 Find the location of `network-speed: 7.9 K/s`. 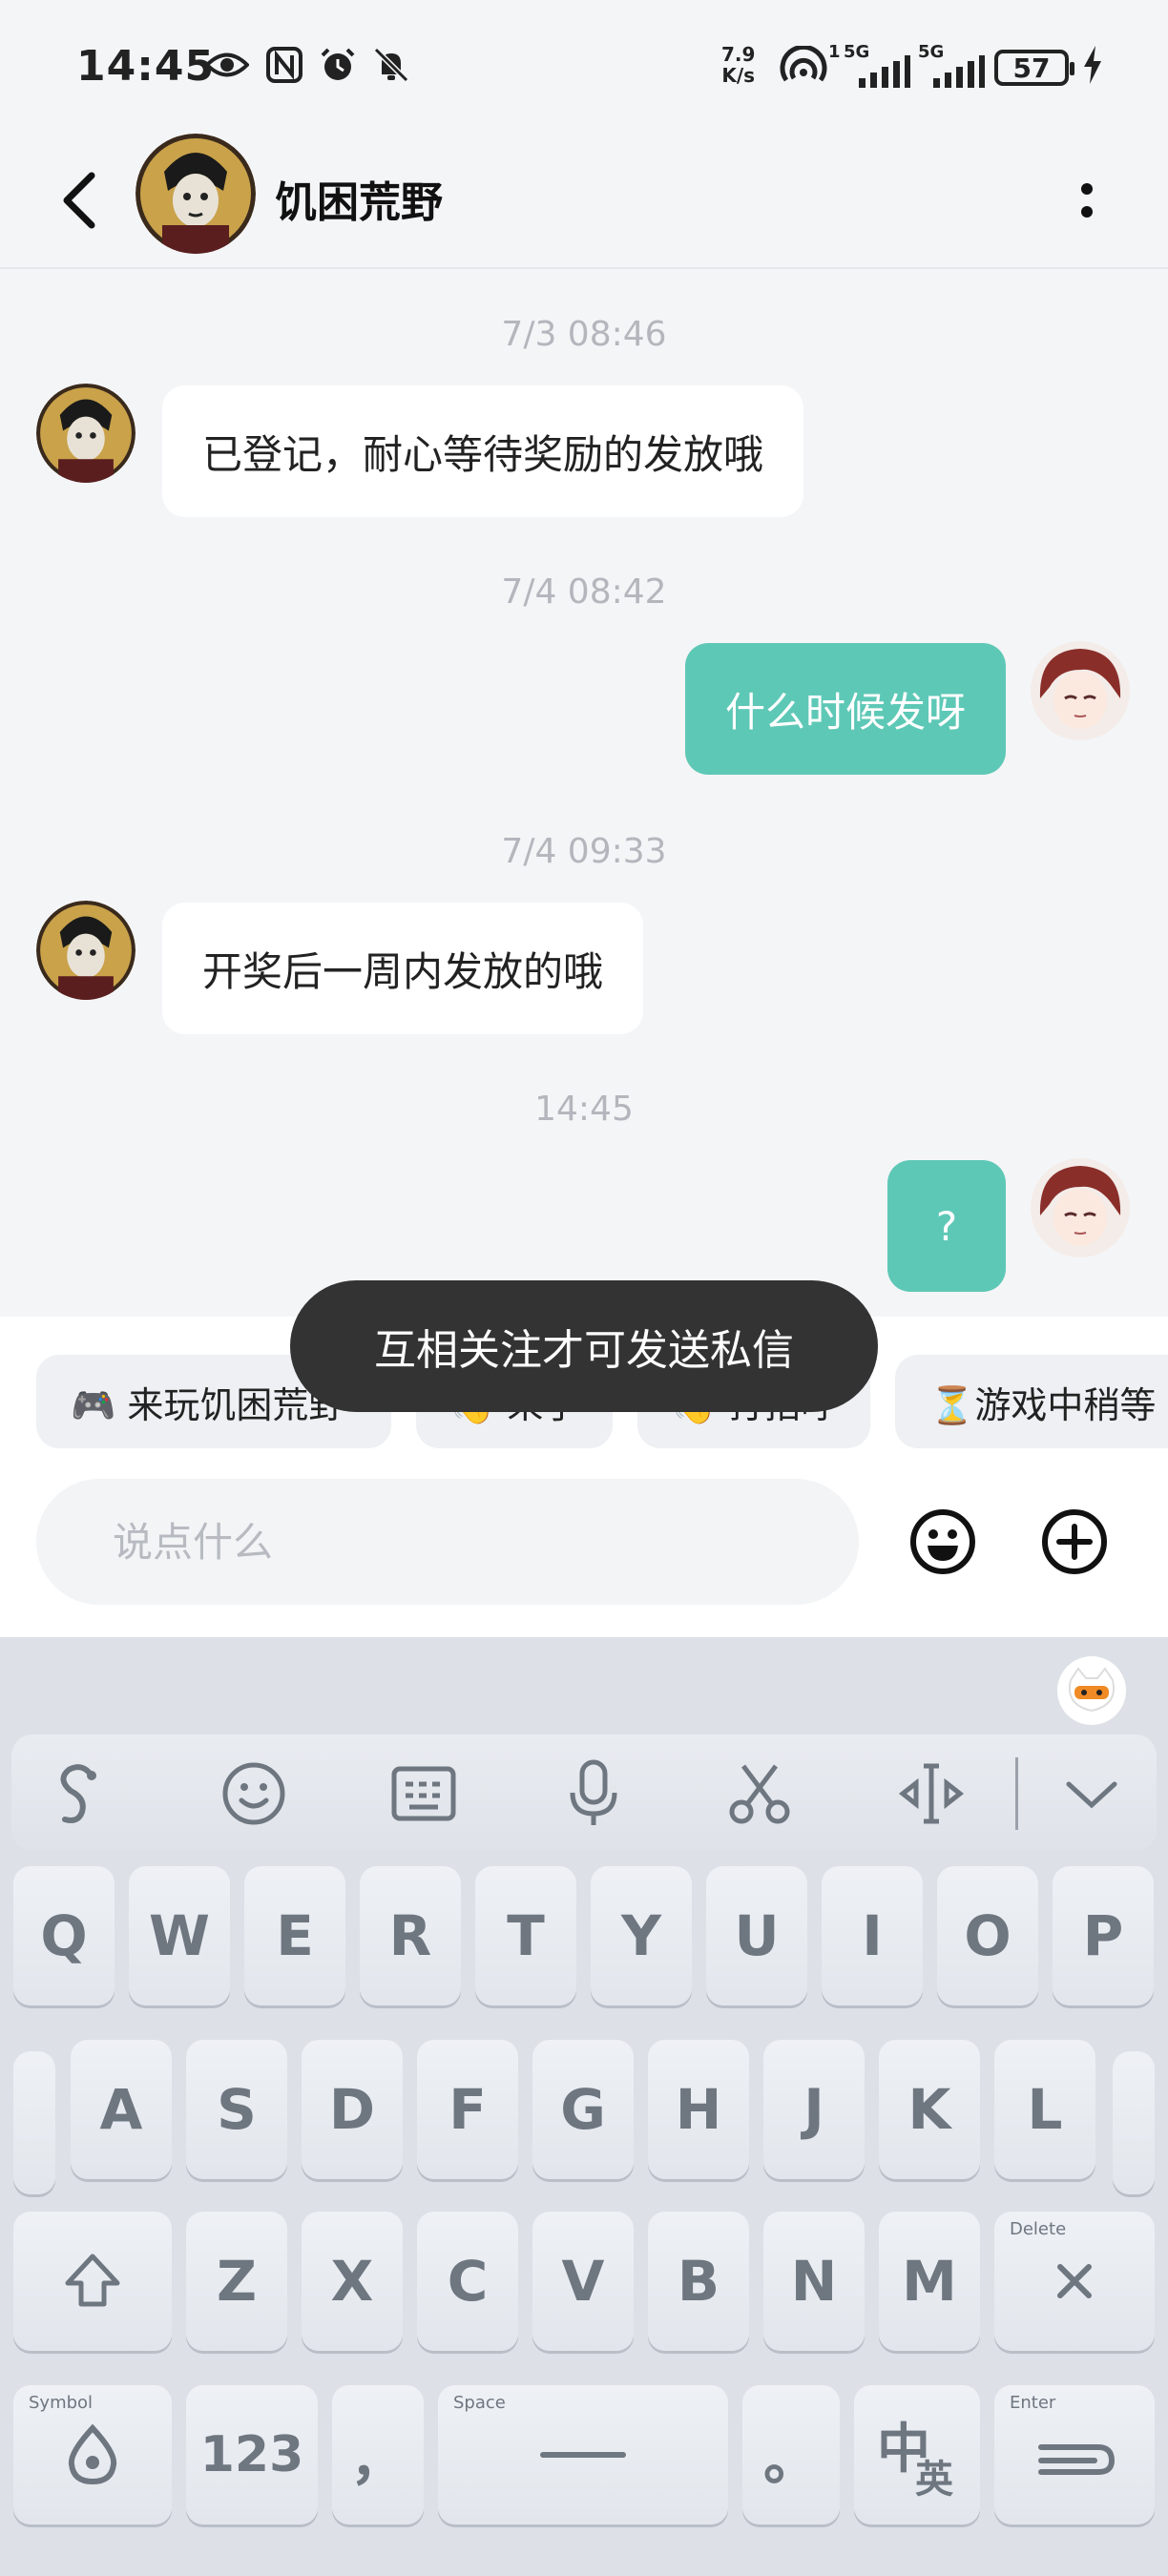

network-speed: 7.9 K/s is located at coordinates (738, 65).